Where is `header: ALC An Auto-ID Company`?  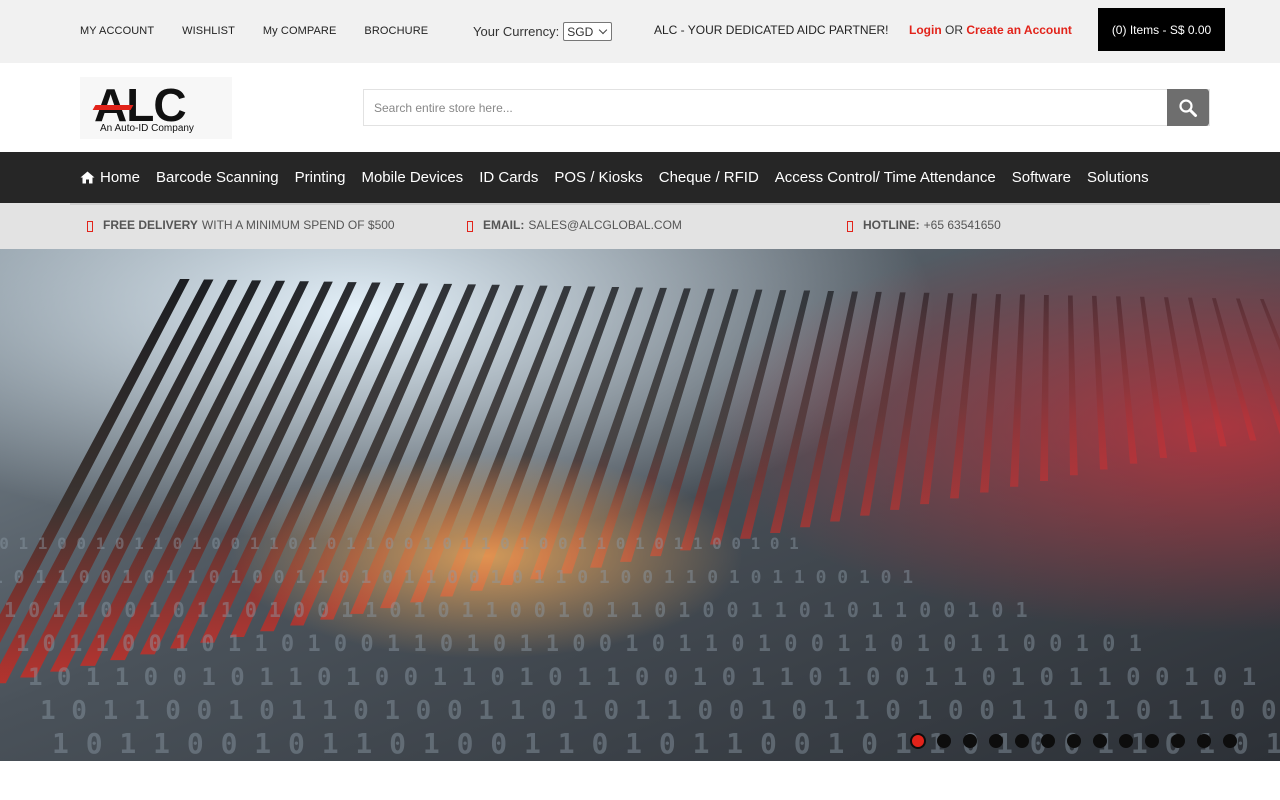
header: ALC An Auto-ID Company is located at coordinates (640, 107).